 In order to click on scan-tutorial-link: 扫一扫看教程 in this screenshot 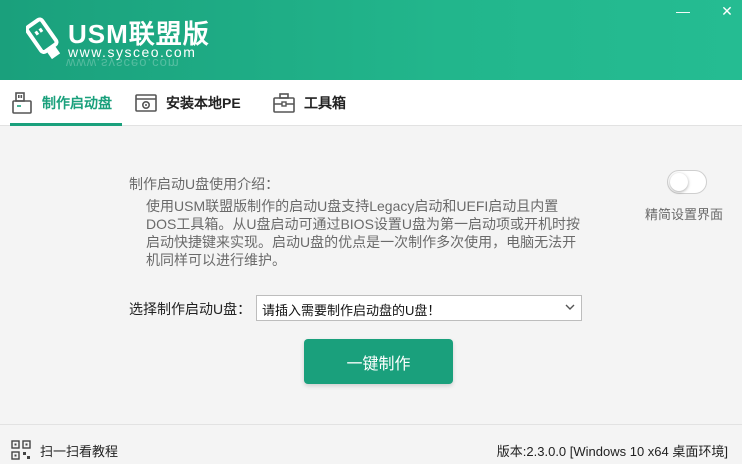, I will do `click(79, 450)`.